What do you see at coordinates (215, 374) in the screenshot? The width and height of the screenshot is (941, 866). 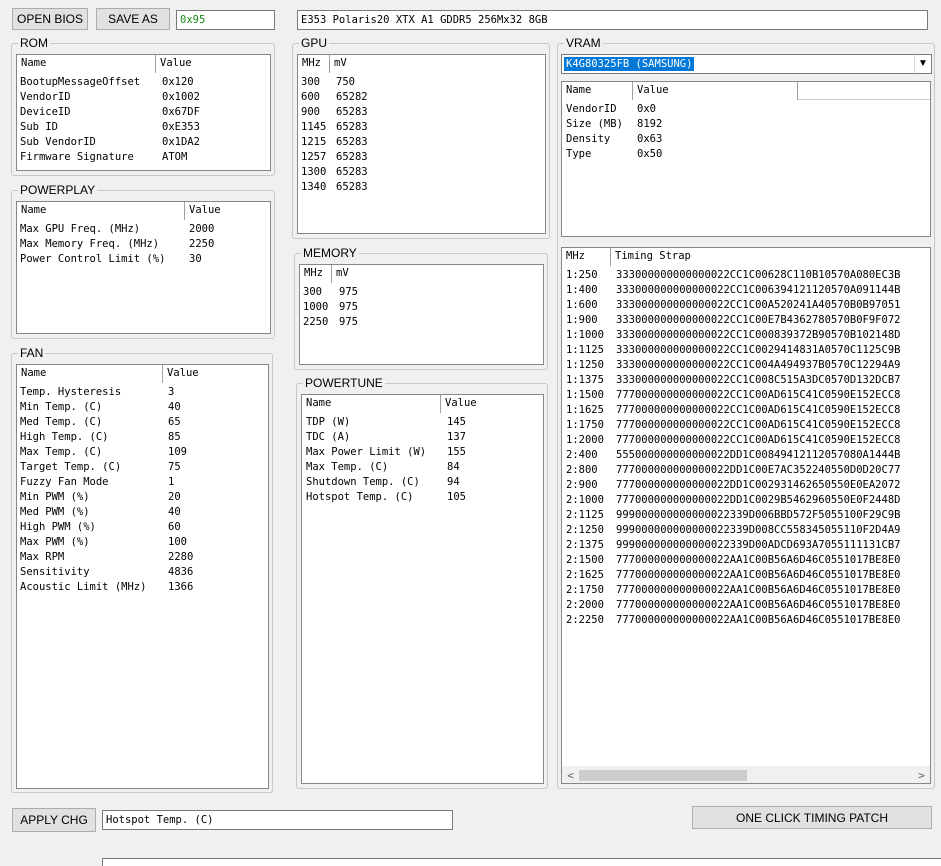 I see `fan-col-value: Value` at bounding box center [215, 374].